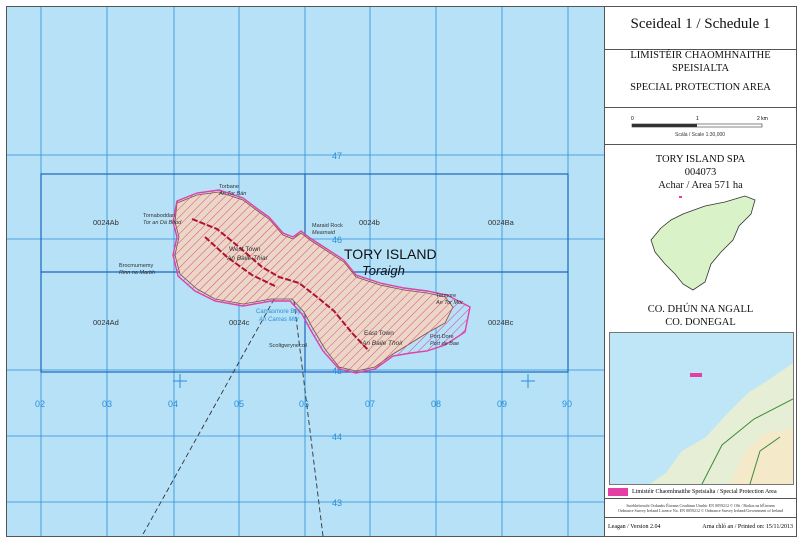 The height and width of the screenshot is (541, 800). I want to click on sheet-label: 0024Ad, so click(106, 322).